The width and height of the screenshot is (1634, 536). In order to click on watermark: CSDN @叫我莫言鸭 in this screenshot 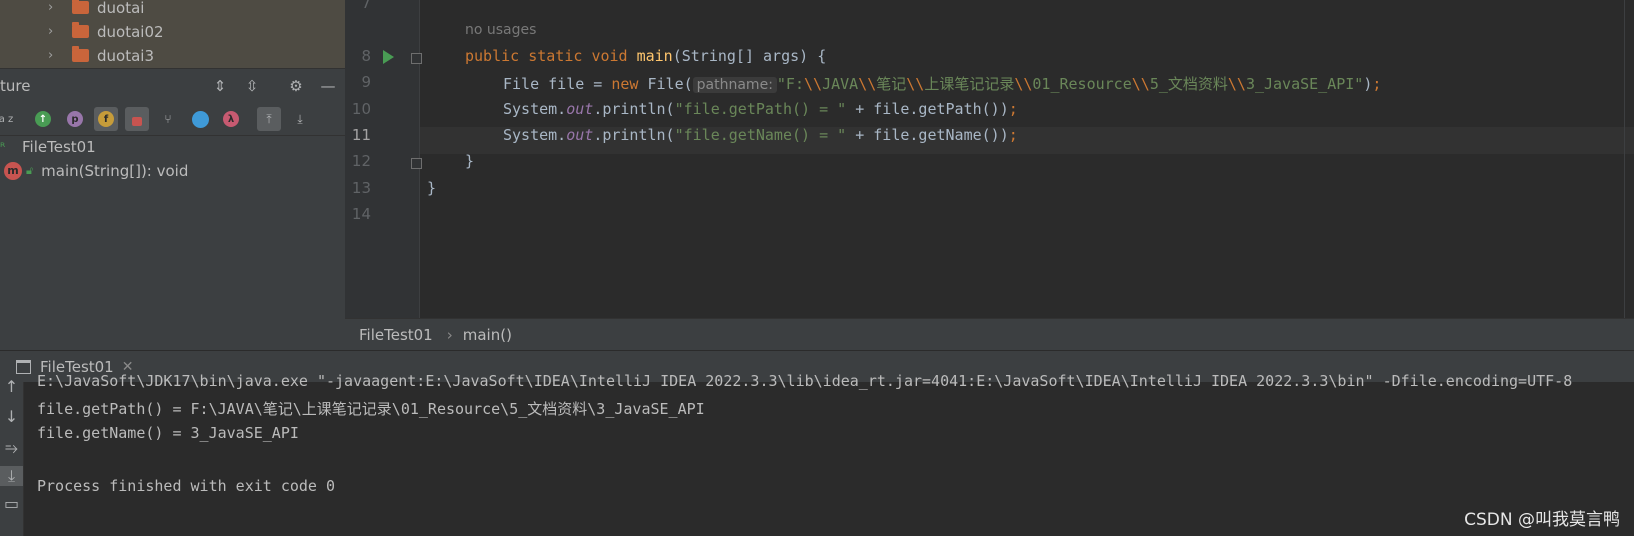, I will do `click(1542, 520)`.